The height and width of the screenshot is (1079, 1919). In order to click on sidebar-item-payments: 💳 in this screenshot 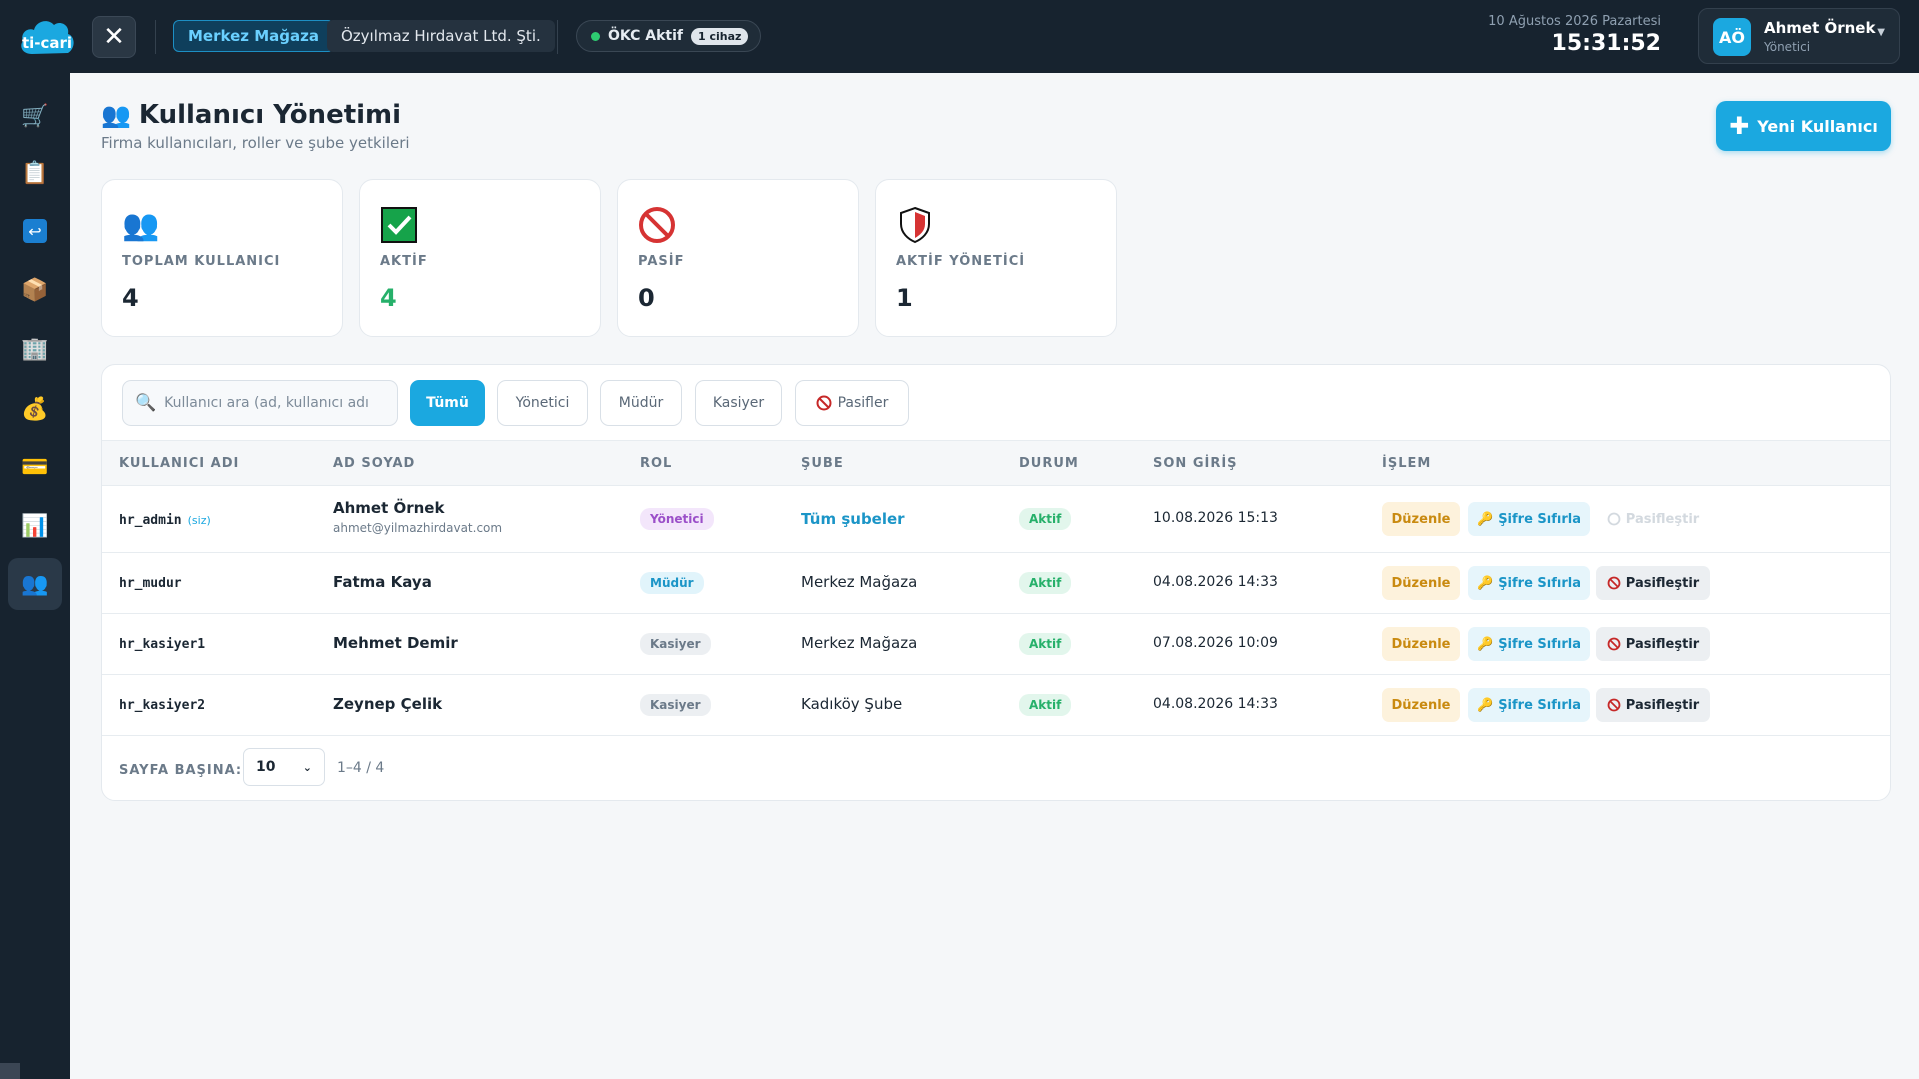, I will do `click(35, 467)`.